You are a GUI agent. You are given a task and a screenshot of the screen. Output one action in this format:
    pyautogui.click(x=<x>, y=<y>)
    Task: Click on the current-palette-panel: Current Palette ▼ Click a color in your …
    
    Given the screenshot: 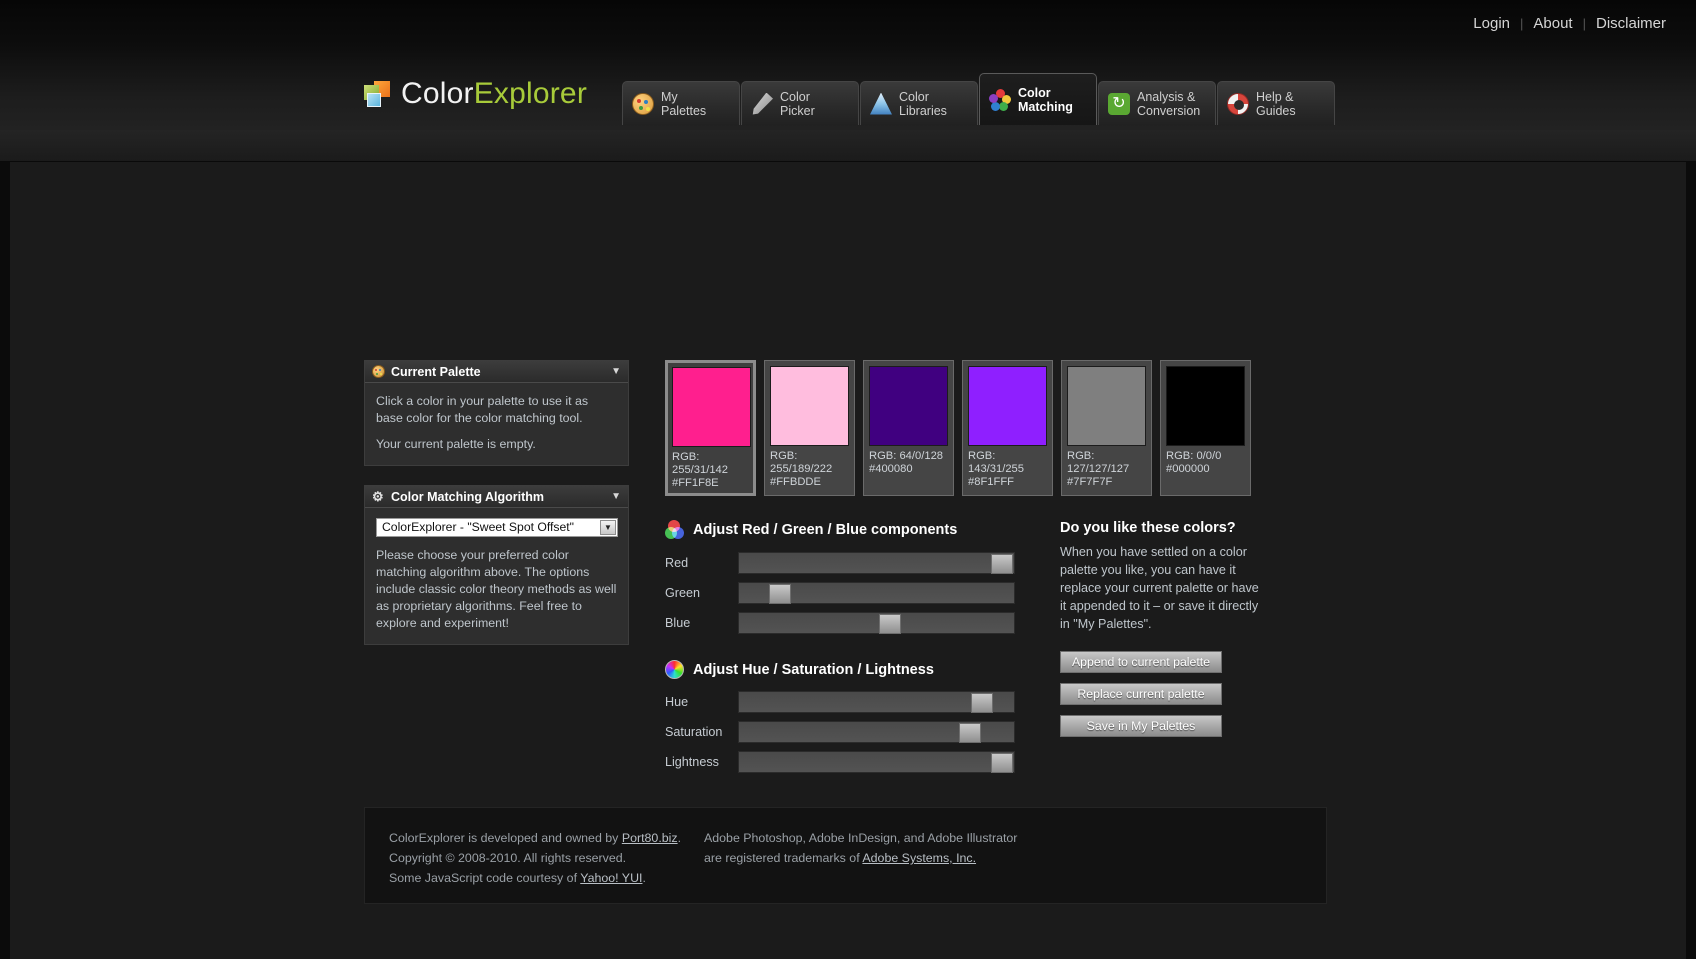 What is the action you would take?
    pyautogui.click(x=496, y=413)
    